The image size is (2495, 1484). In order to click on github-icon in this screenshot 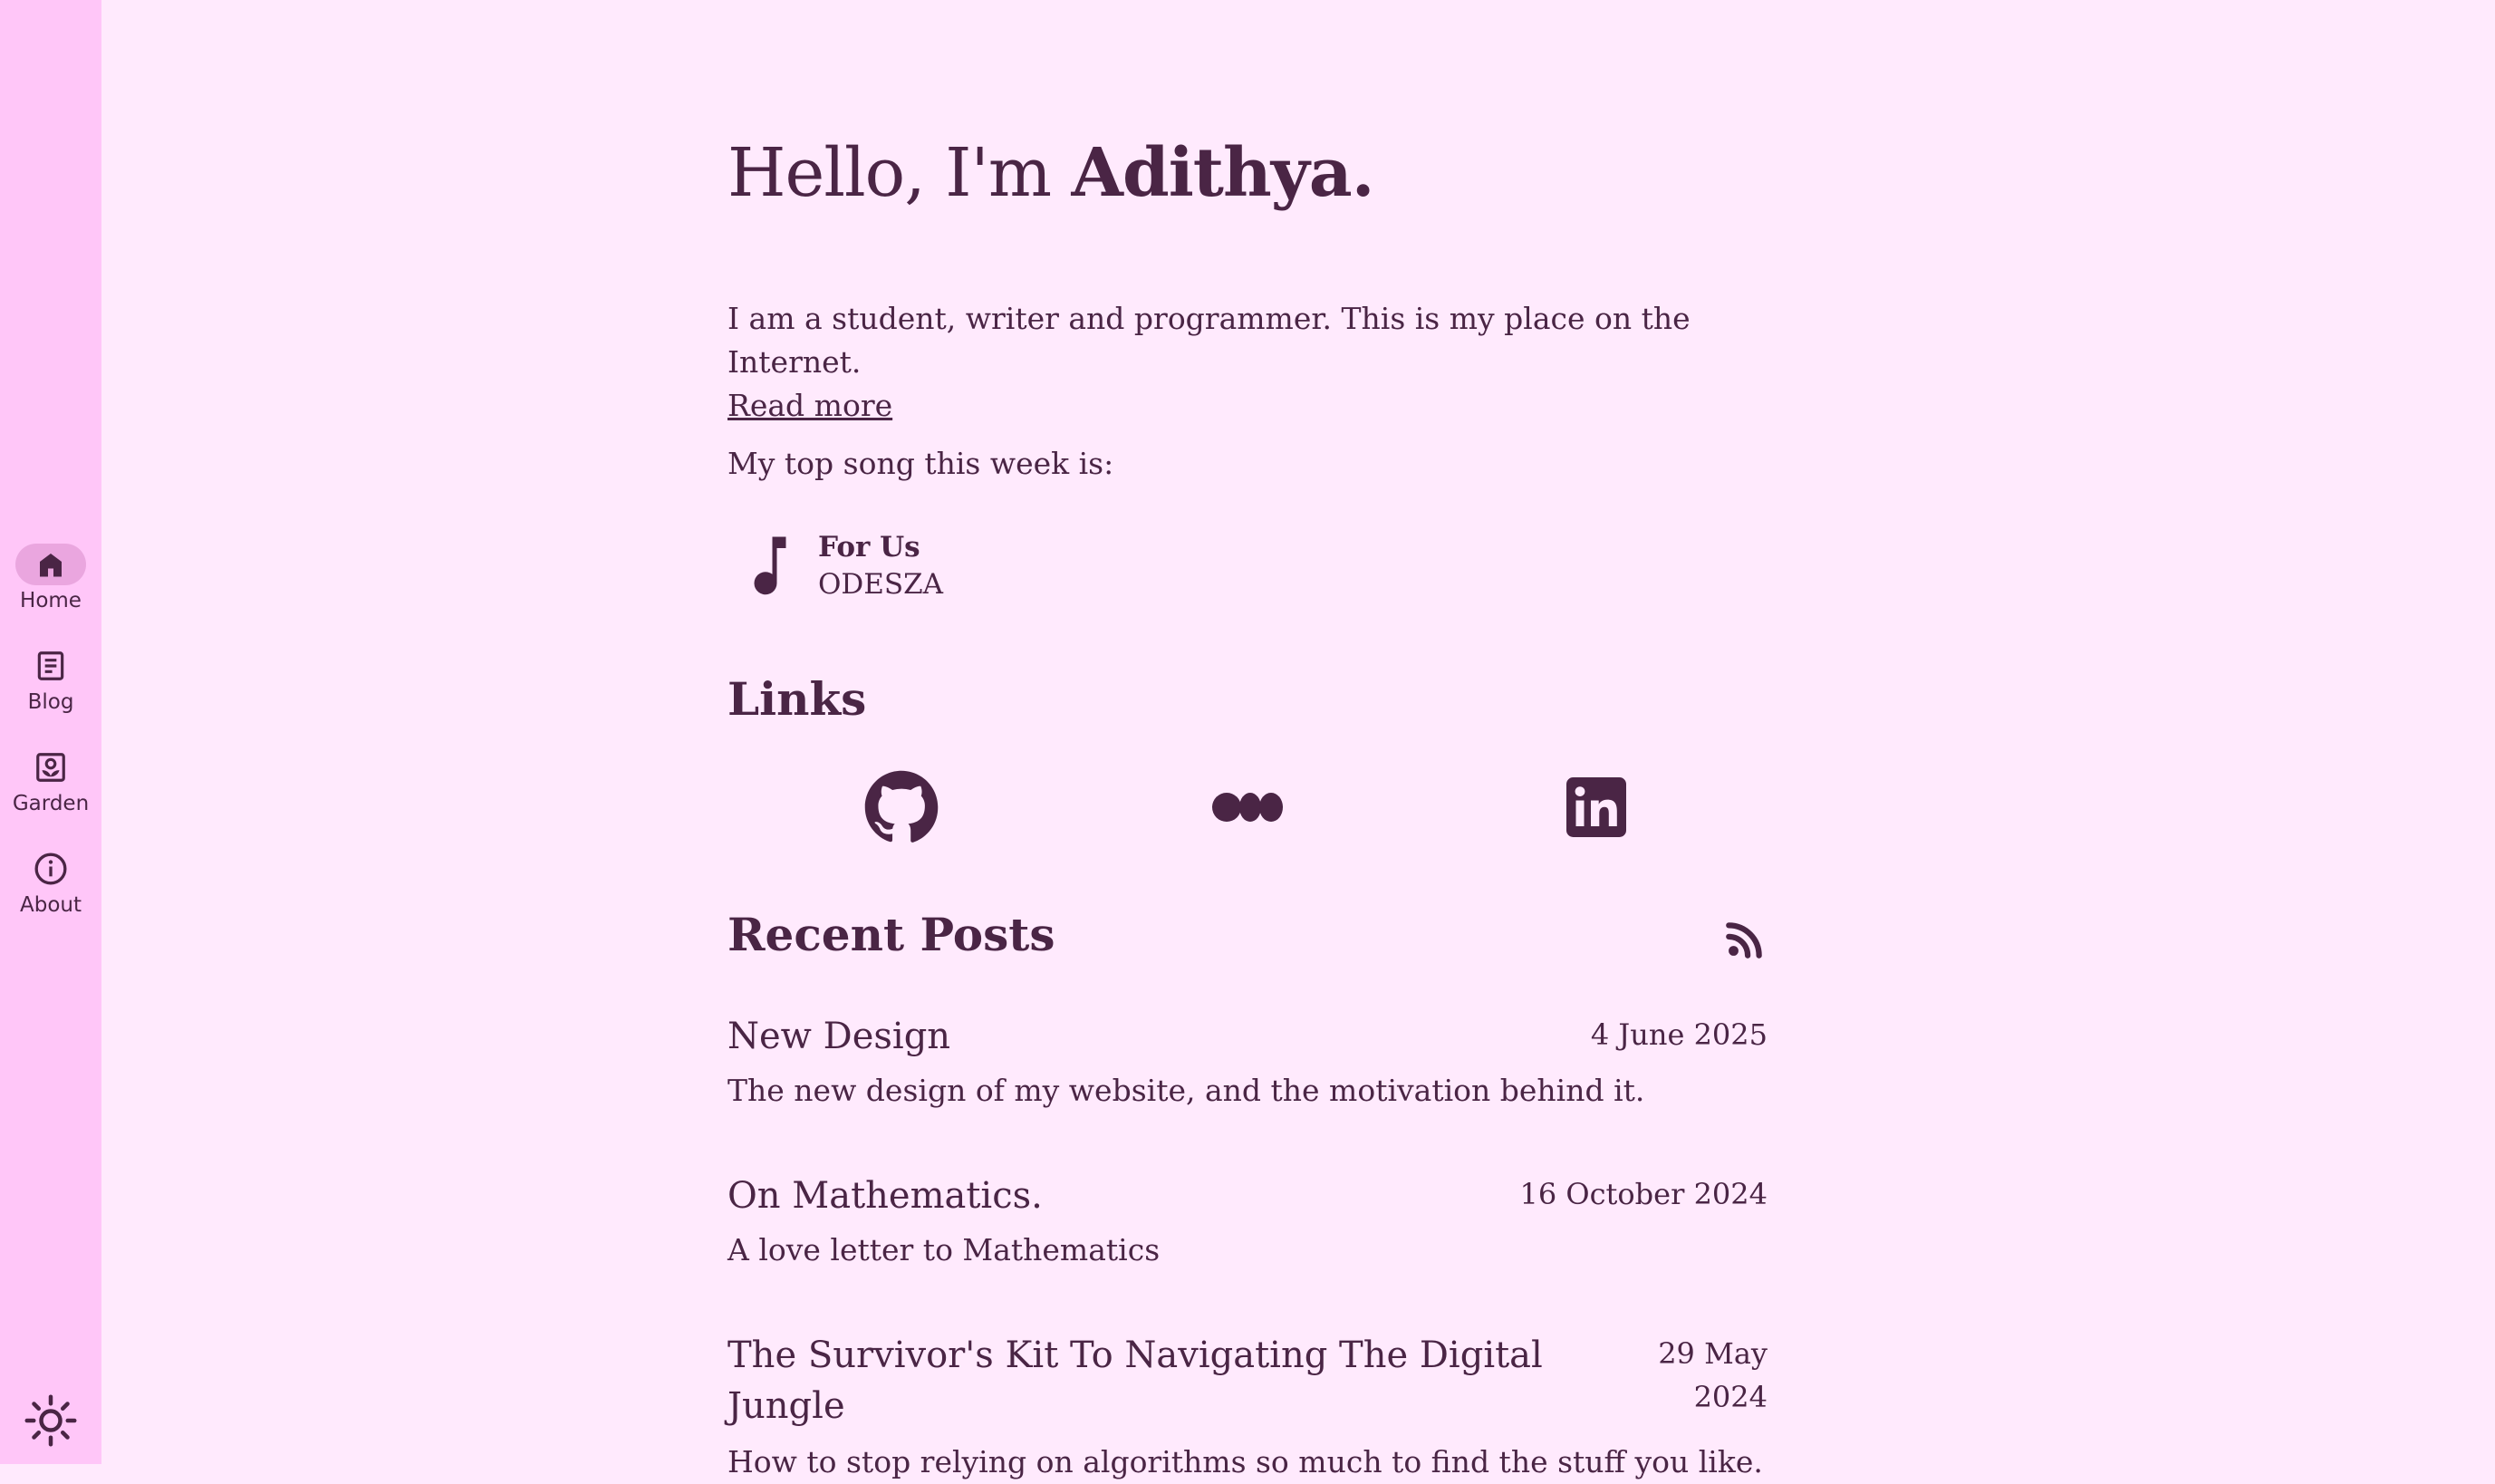, I will do `click(902, 807)`.